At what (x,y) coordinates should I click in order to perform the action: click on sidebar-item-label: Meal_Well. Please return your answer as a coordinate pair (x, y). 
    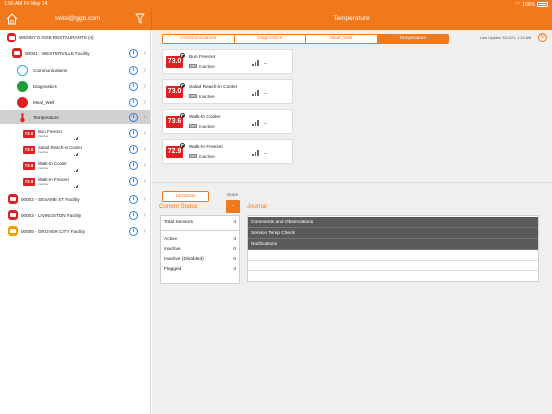
    Looking at the image, I should click on (44, 102).